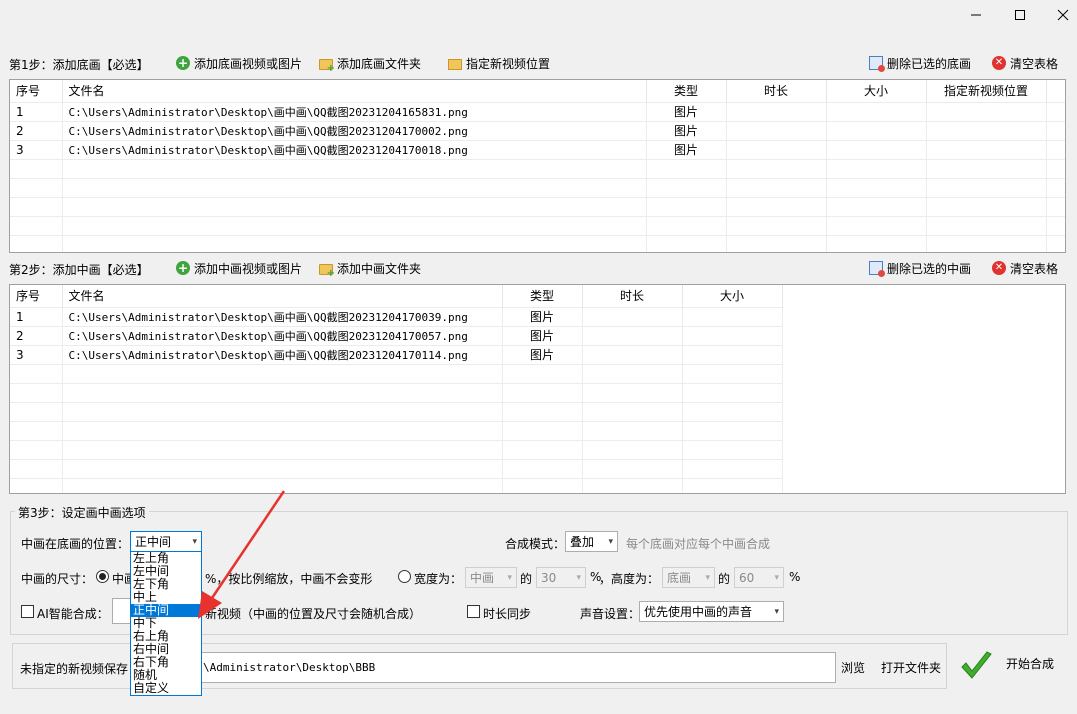  Describe the element at coordinates (289, 667) in the screenshot. I see `output-path-value: \Administrator\Desktop\BBB` at that location.